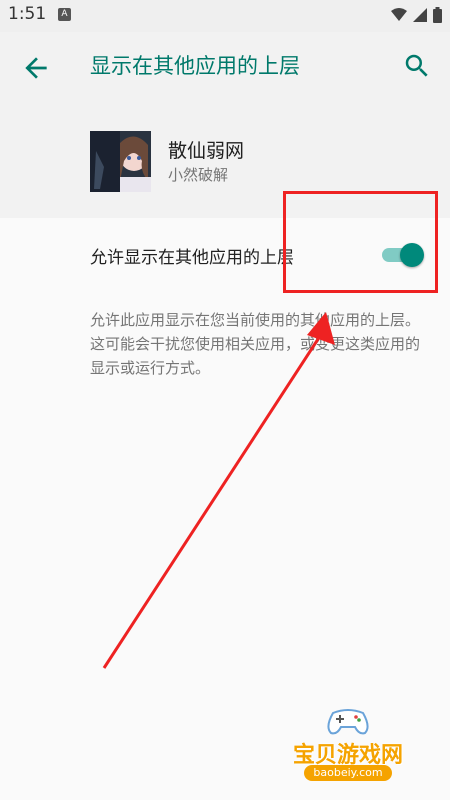 The height and width of the screenshot is (800, 450). What do you see at coordinates (198, 175) in the screenshot?
I see `app-subtitle: 小然破解` at bounding box center [198, 175].